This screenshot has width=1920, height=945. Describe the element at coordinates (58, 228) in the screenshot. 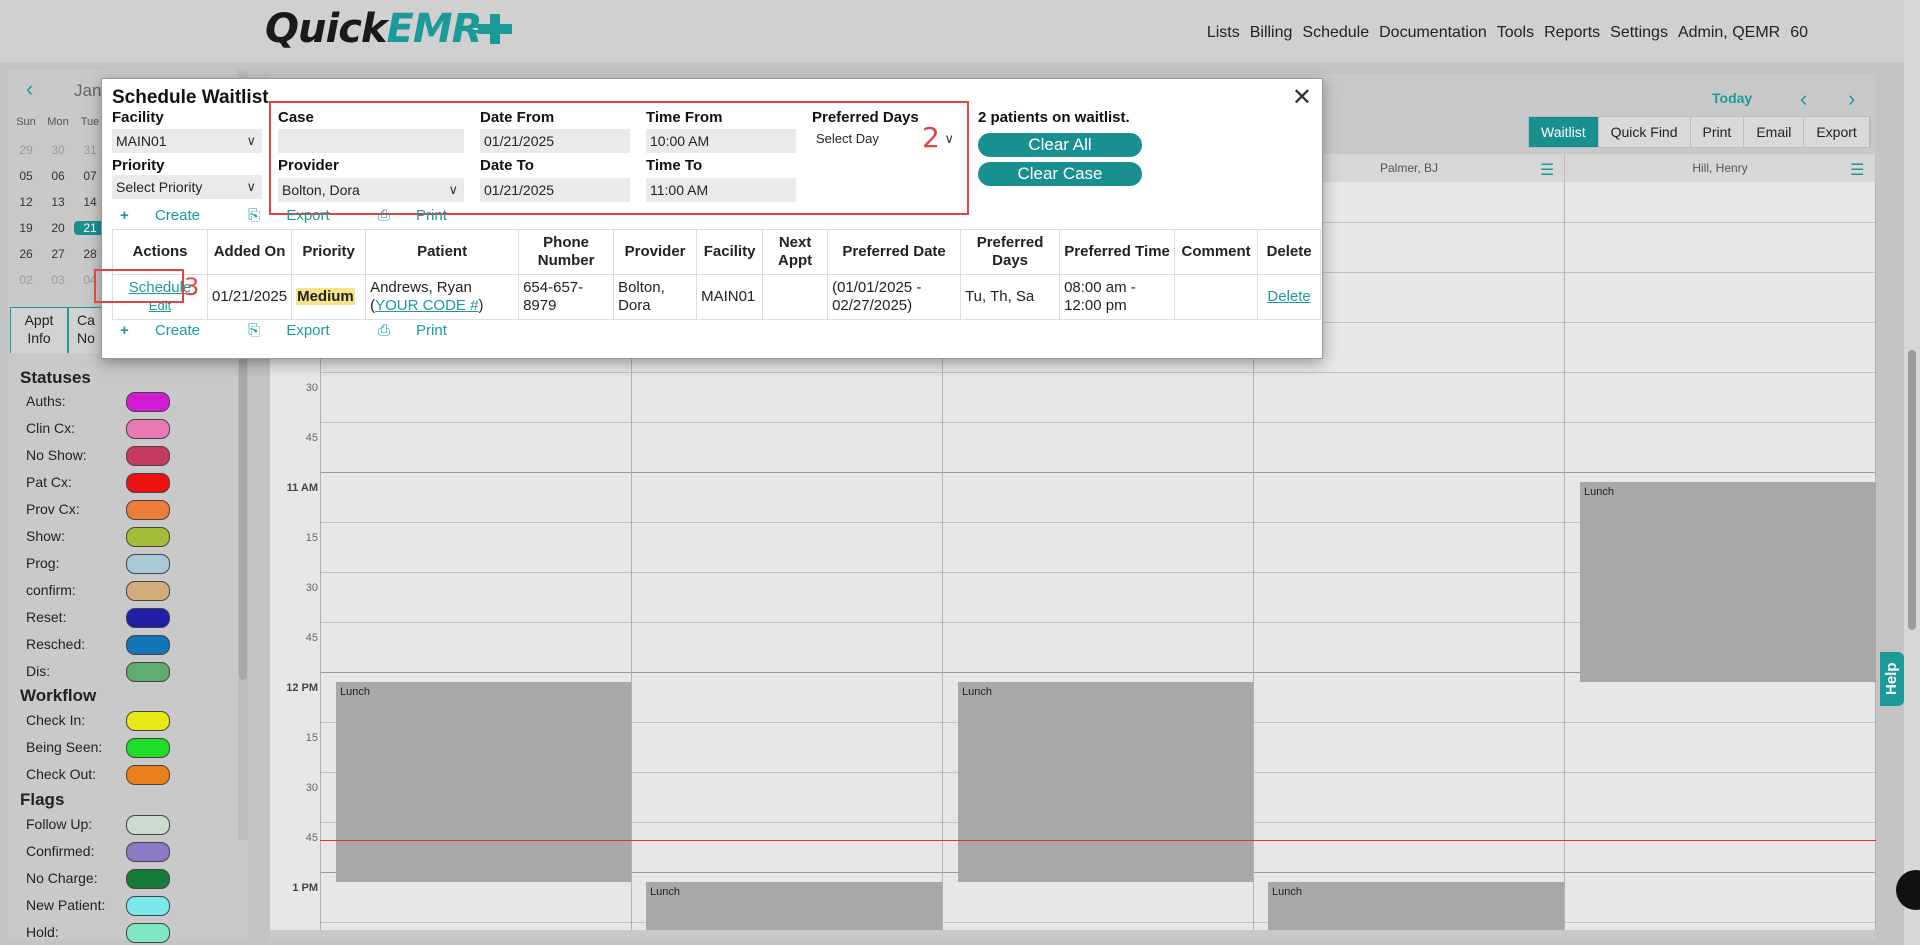

I see `calendar-day: 20` at that location.